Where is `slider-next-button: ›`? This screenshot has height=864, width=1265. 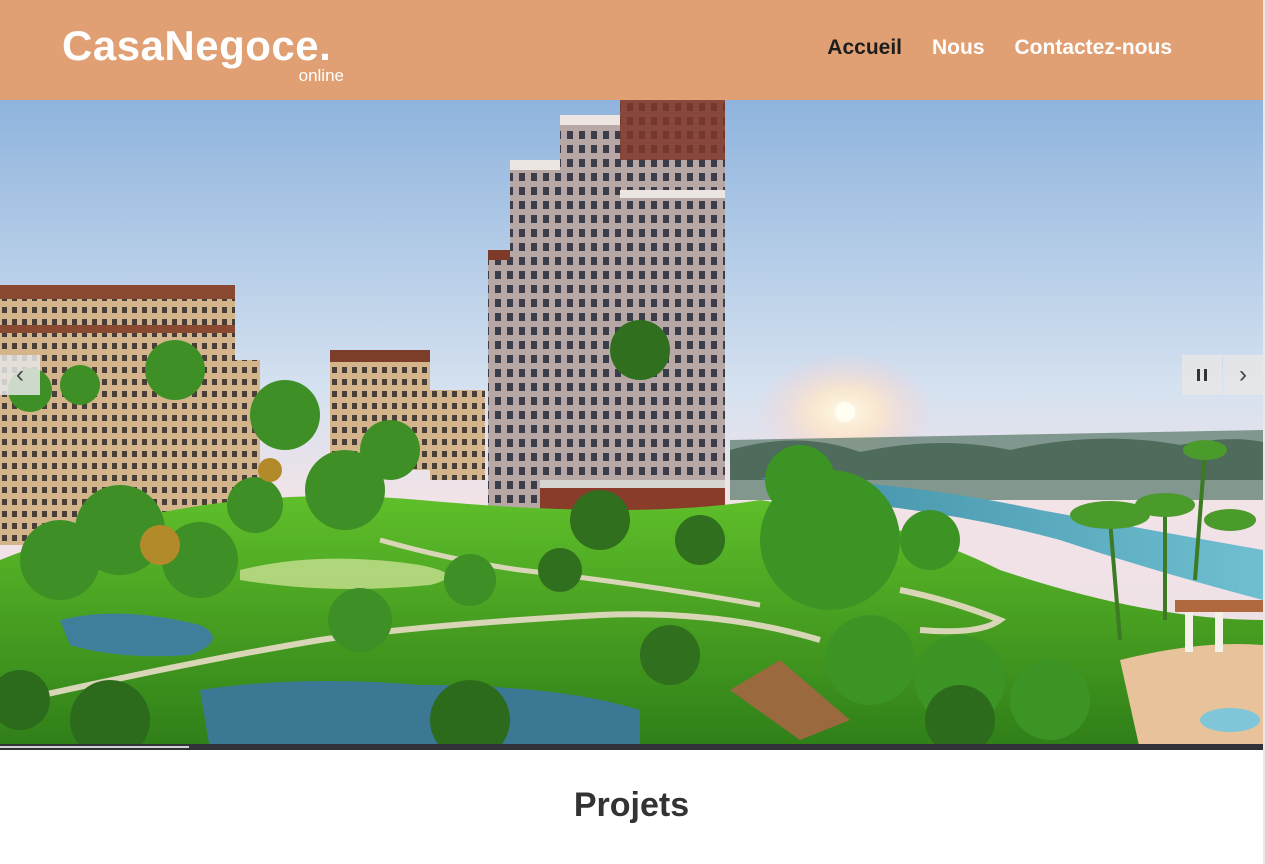 slider-next-button: › is located at coordinates (1243, 375).